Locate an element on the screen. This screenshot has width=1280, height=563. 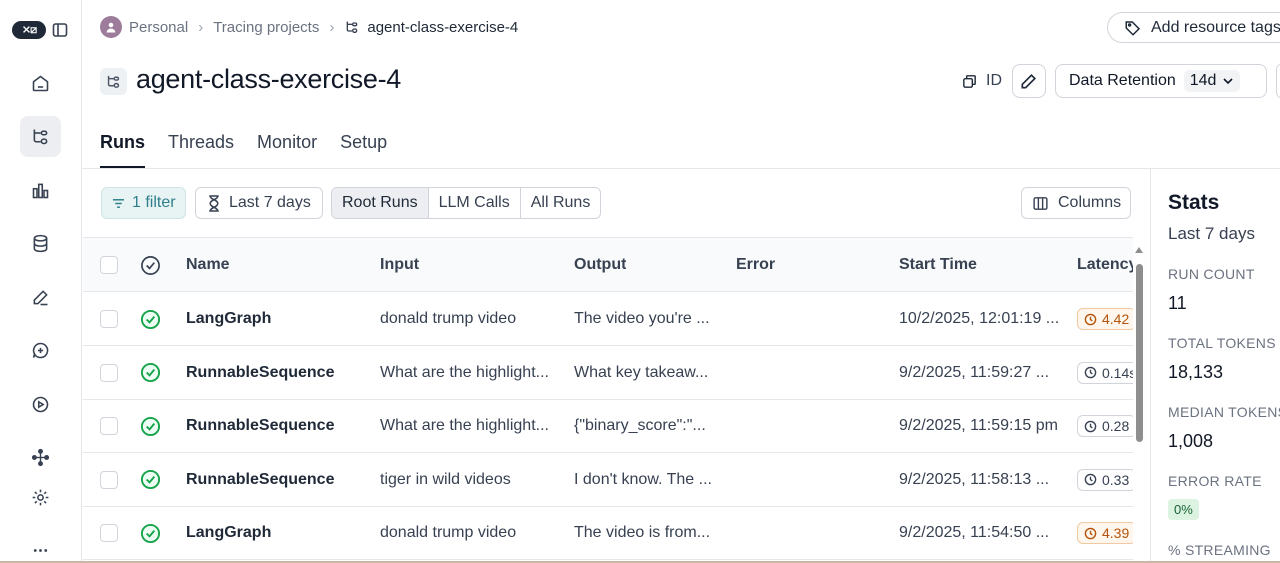
breadcrumb-workspace: Personal is located at coordinates (158, 27).